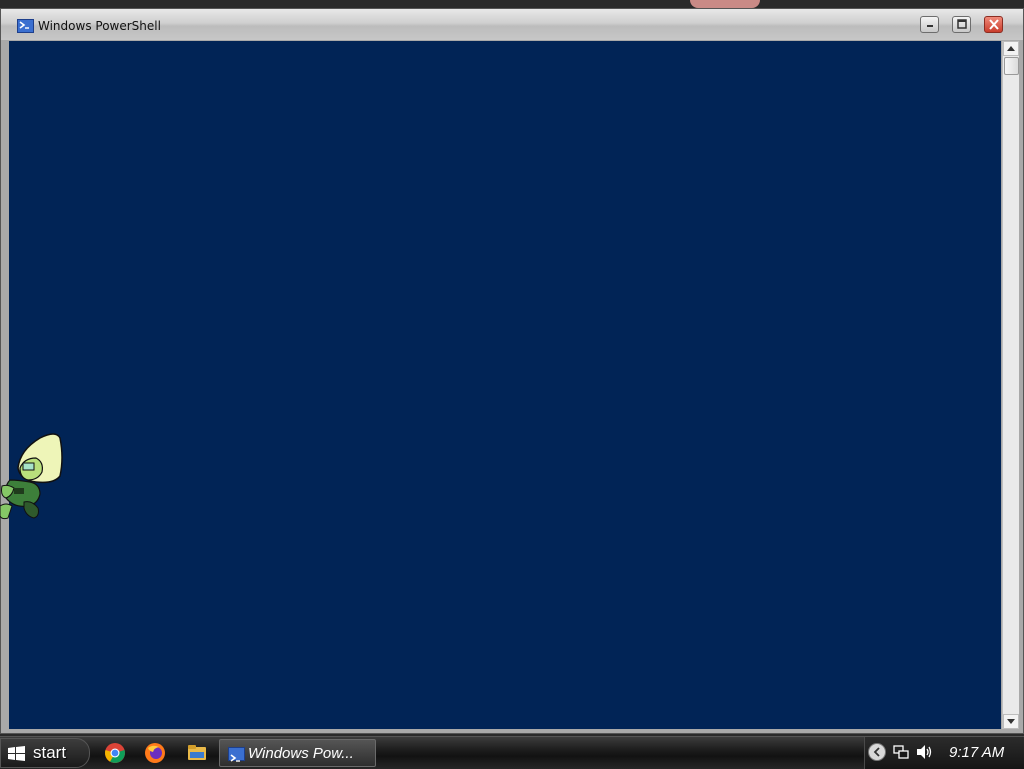  I want to click on clock: 9:17 AM, so click(976, 752).